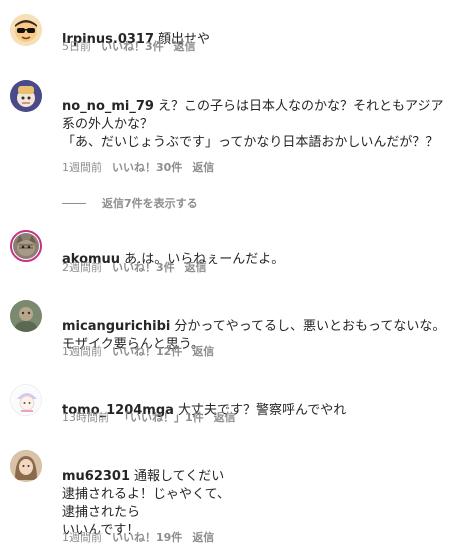 The height and width of the screenshot is (560, 458). I want to click on comment-time: 5日前, so click(76, 46).